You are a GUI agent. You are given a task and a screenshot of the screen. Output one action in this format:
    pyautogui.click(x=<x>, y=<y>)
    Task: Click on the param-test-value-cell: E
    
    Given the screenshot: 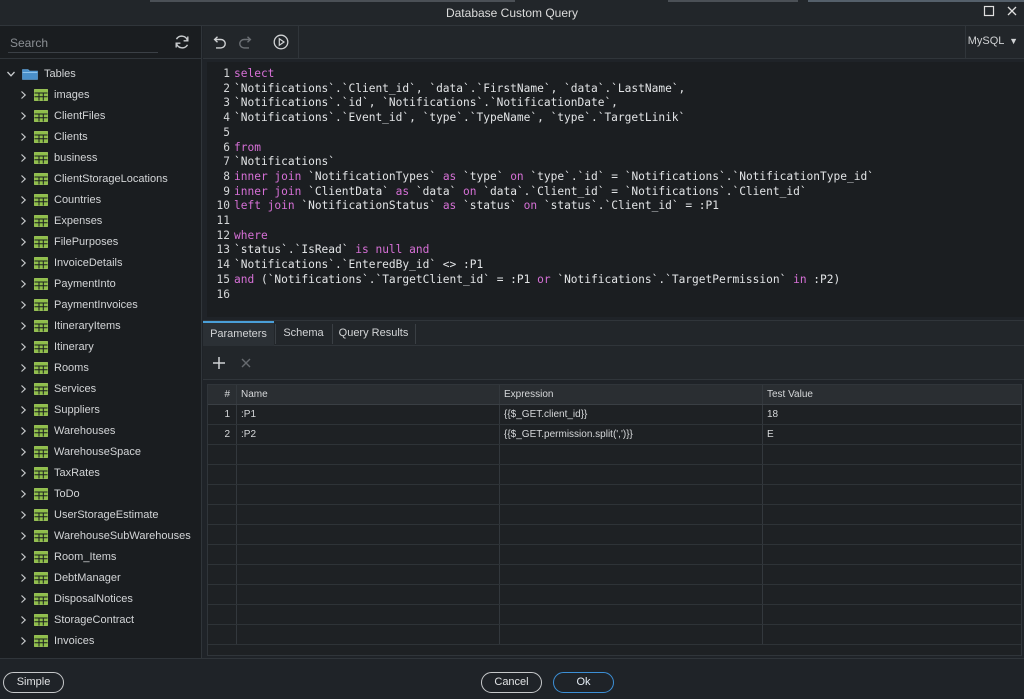 What is the action you would take?
    pyautogui.click(x=892, y=434)
    